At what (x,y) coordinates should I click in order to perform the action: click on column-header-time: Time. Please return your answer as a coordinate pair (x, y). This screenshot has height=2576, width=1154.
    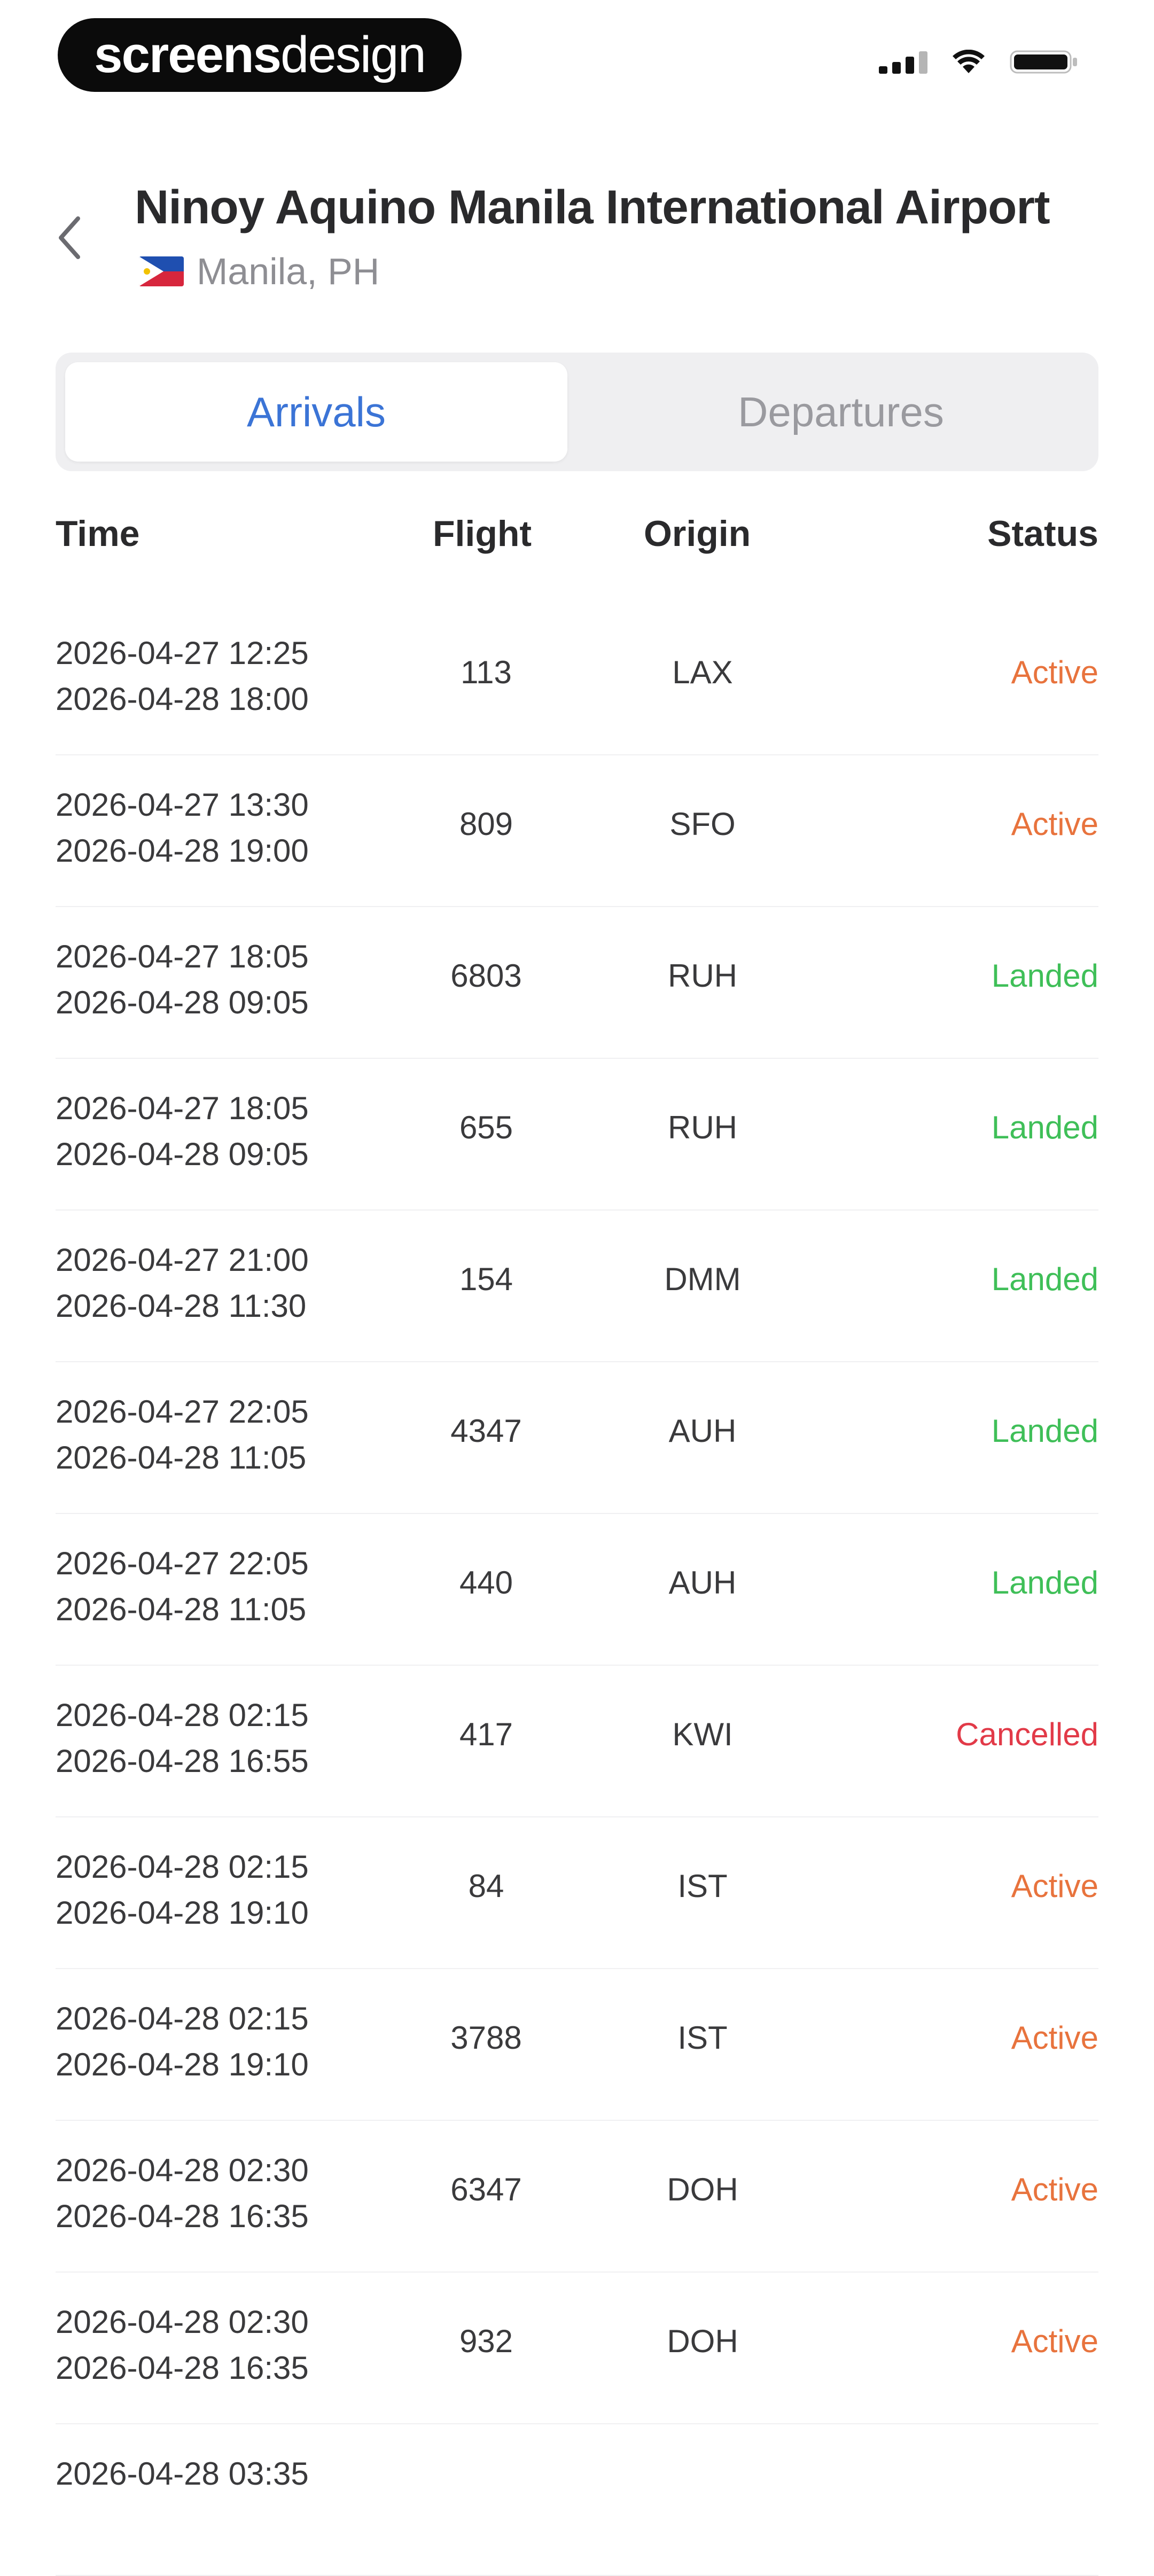
    Looking at the image, I should click on (98, 533).